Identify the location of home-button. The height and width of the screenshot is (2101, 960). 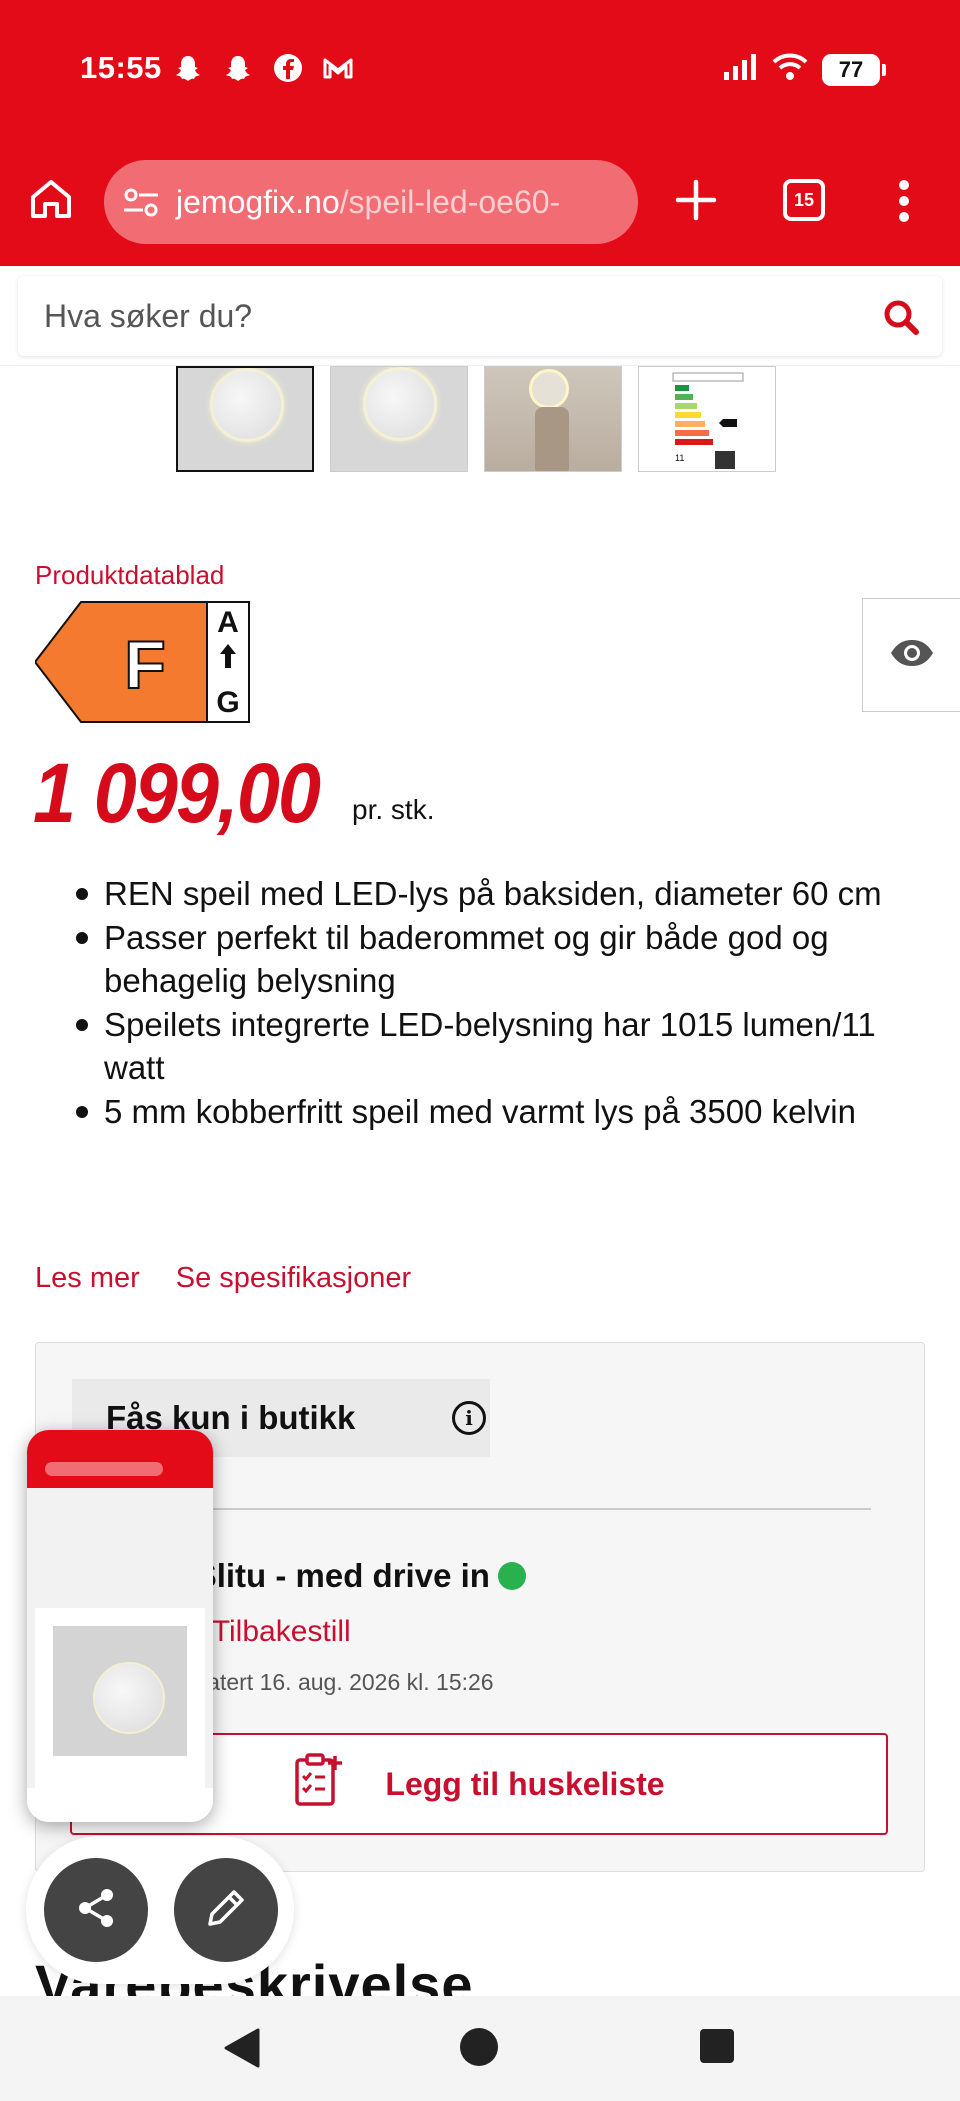
(51, 199).